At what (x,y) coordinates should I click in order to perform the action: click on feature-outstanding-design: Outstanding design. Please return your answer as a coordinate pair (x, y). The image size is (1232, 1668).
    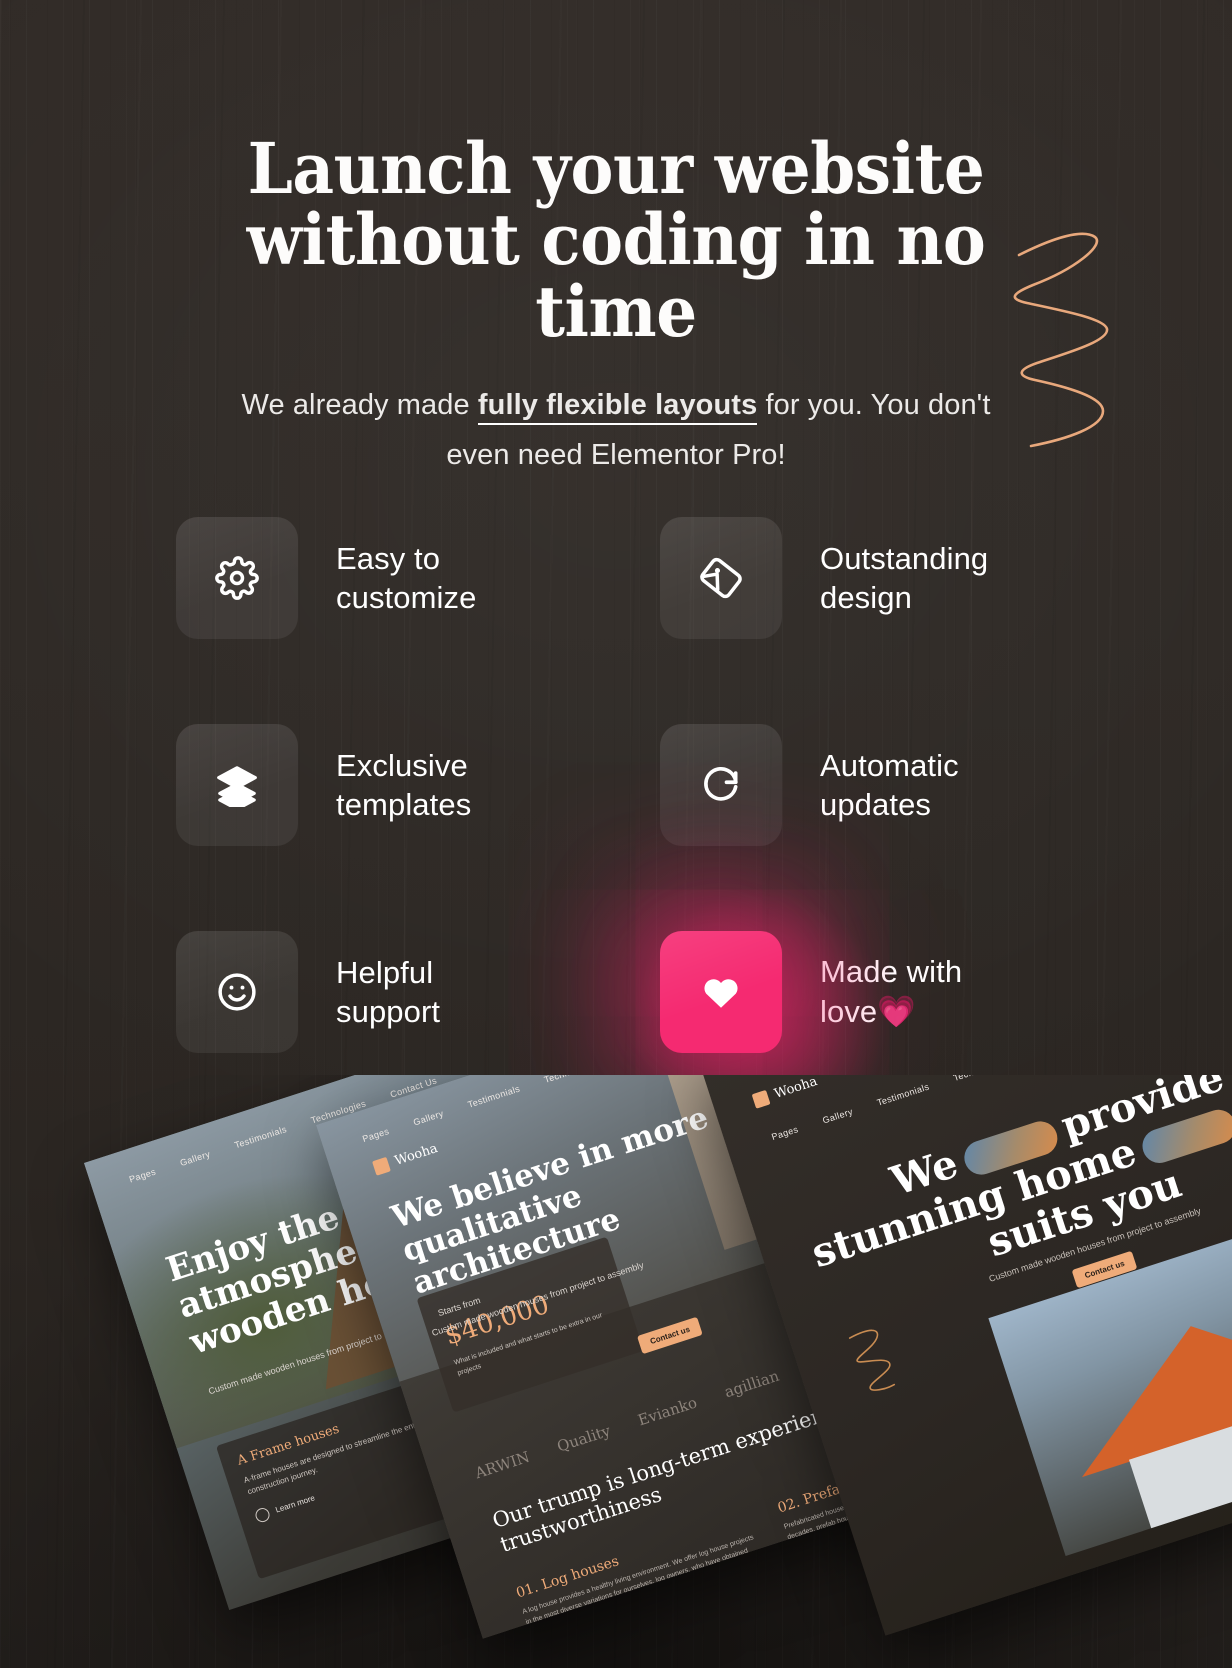
    Looking at the image, I should click on (858, 578).